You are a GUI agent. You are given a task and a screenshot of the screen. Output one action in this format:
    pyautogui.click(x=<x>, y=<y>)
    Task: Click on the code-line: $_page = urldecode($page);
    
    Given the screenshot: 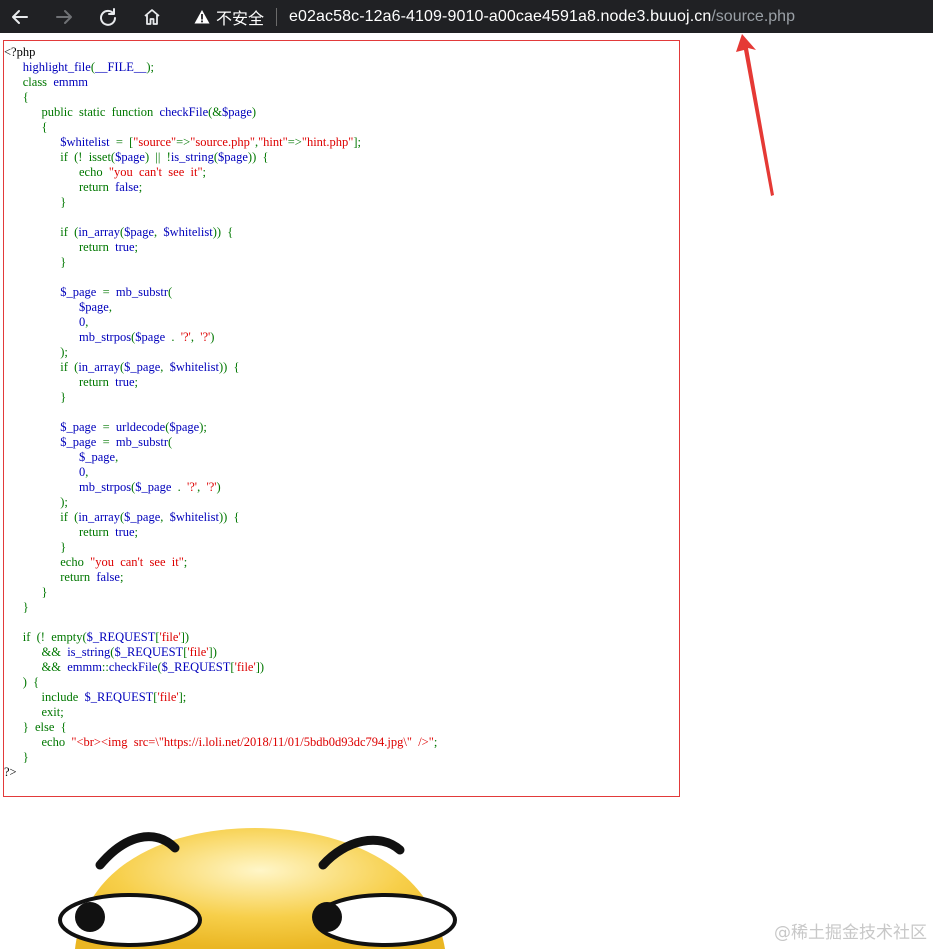 What is the action you would take?
    pyautogui.click(x=220, y=427)
    